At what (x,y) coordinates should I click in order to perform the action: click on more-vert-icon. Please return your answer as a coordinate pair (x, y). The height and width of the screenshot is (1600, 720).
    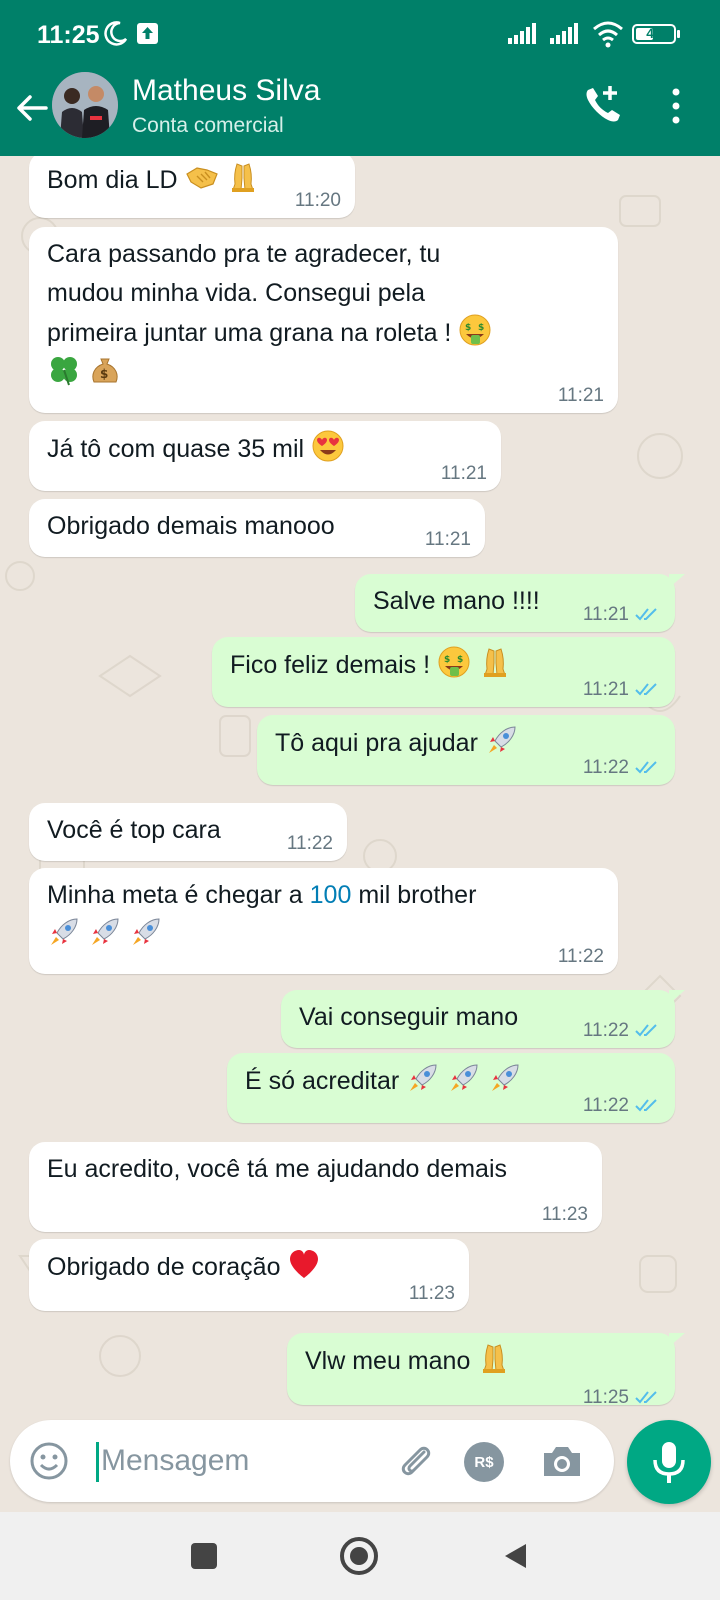
    Looking at the image, I should click on (676, 106).